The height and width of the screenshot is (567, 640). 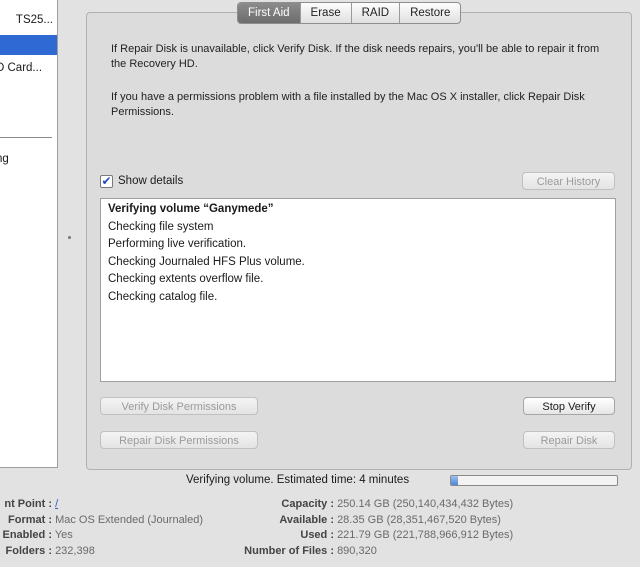 I want to click on tab-bar: First Aid Erase RAID Restore, so click(x=349, y=13).